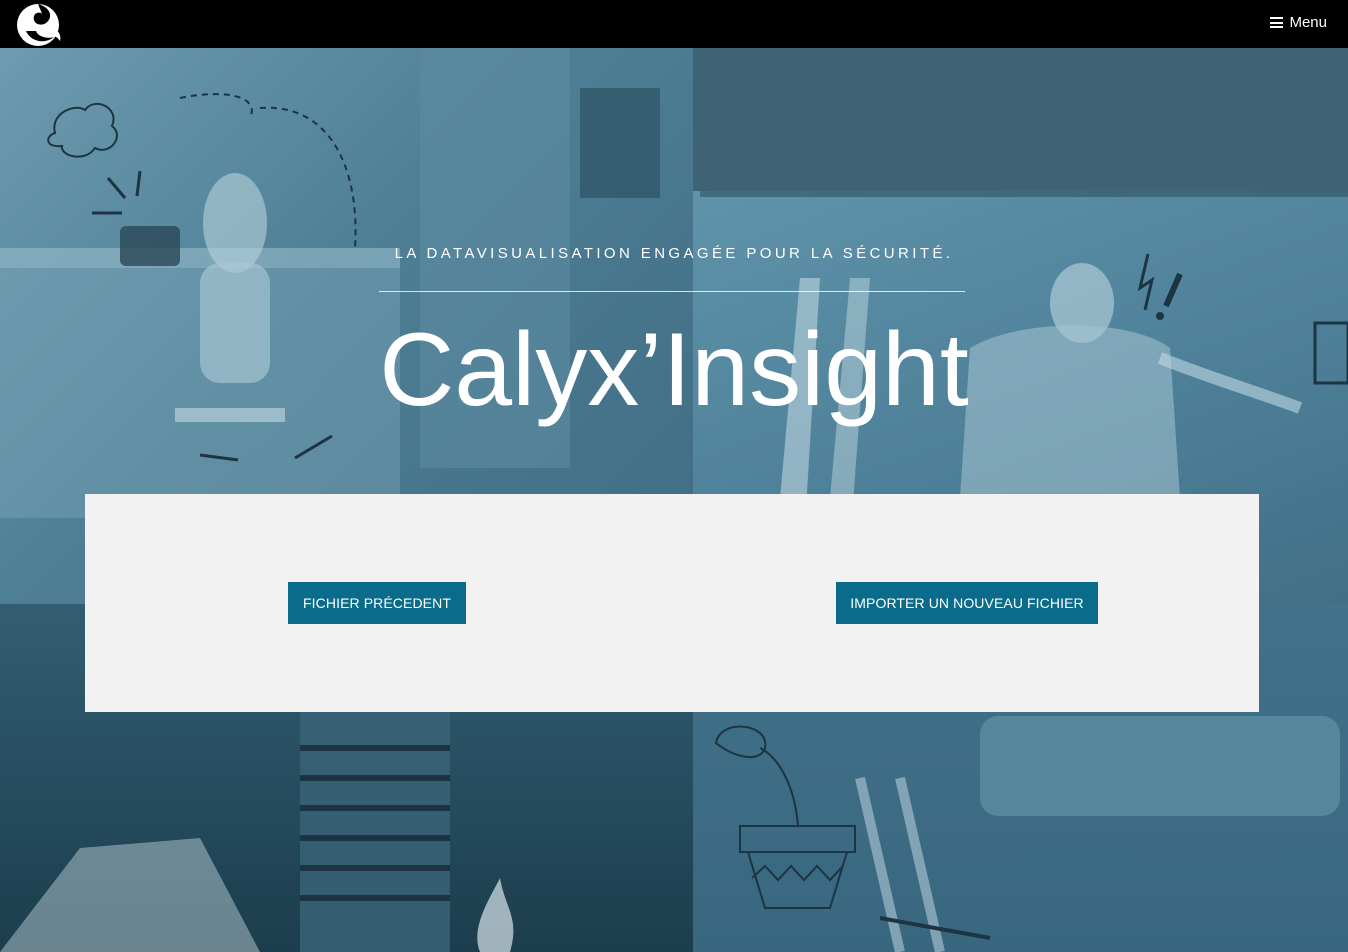 Image resolution: width=1348 pixels, height=952 pixels. Describe the element at coordinates (674, 24) in the screenshot. I see `top-navigation-bar: Menu` at that location.